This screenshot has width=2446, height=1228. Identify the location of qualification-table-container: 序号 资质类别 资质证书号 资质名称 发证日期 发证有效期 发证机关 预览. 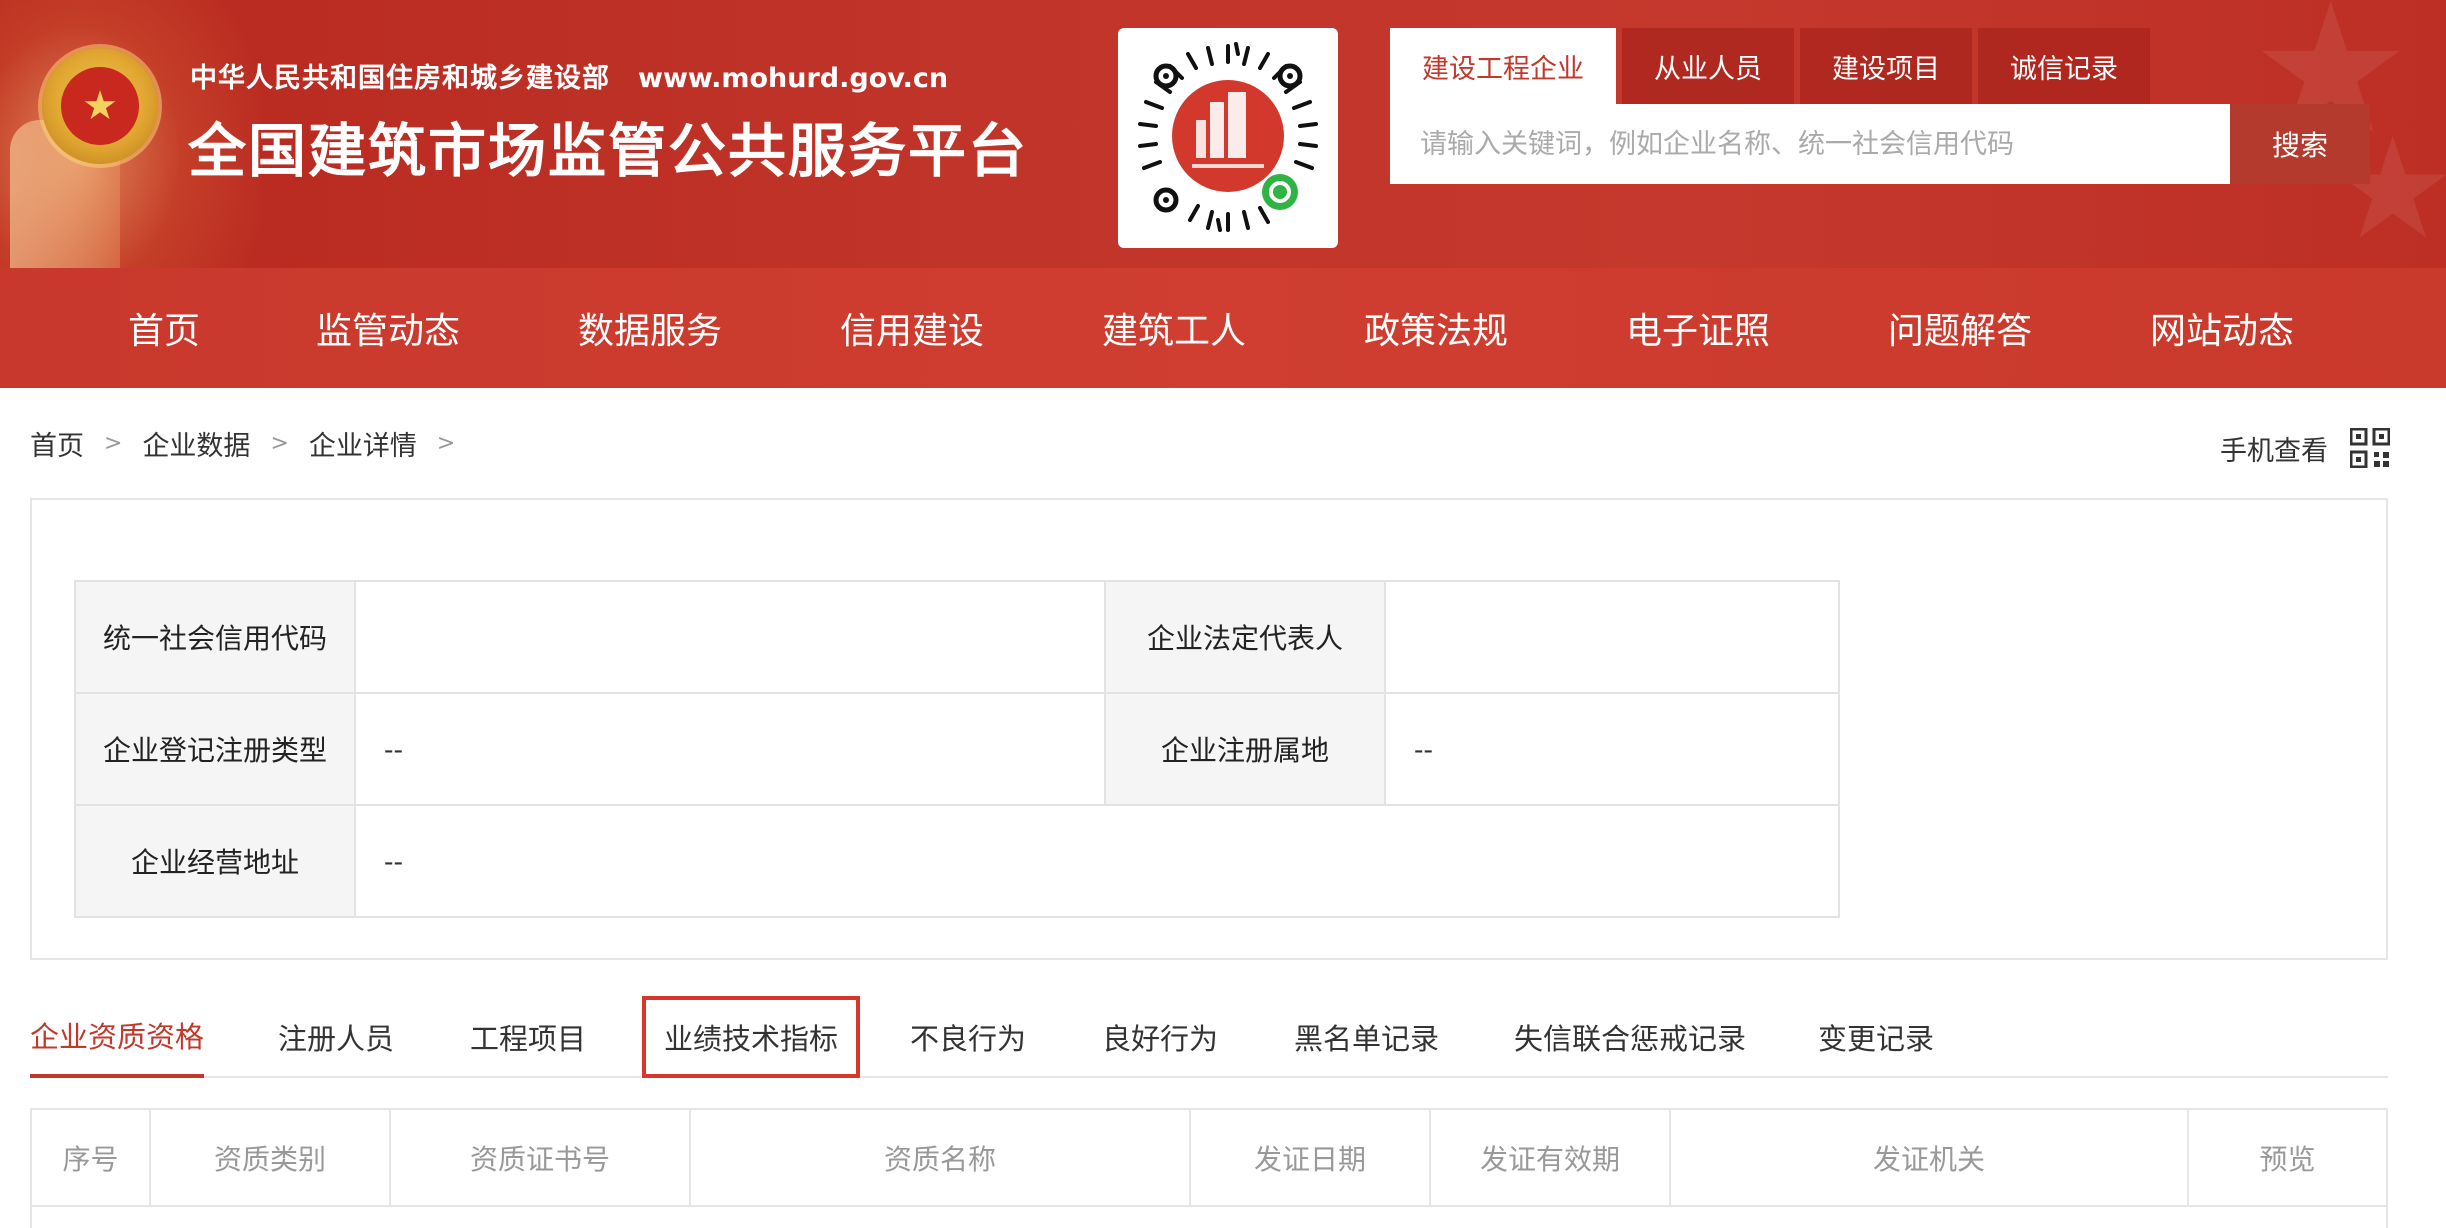
(1209, 1168).